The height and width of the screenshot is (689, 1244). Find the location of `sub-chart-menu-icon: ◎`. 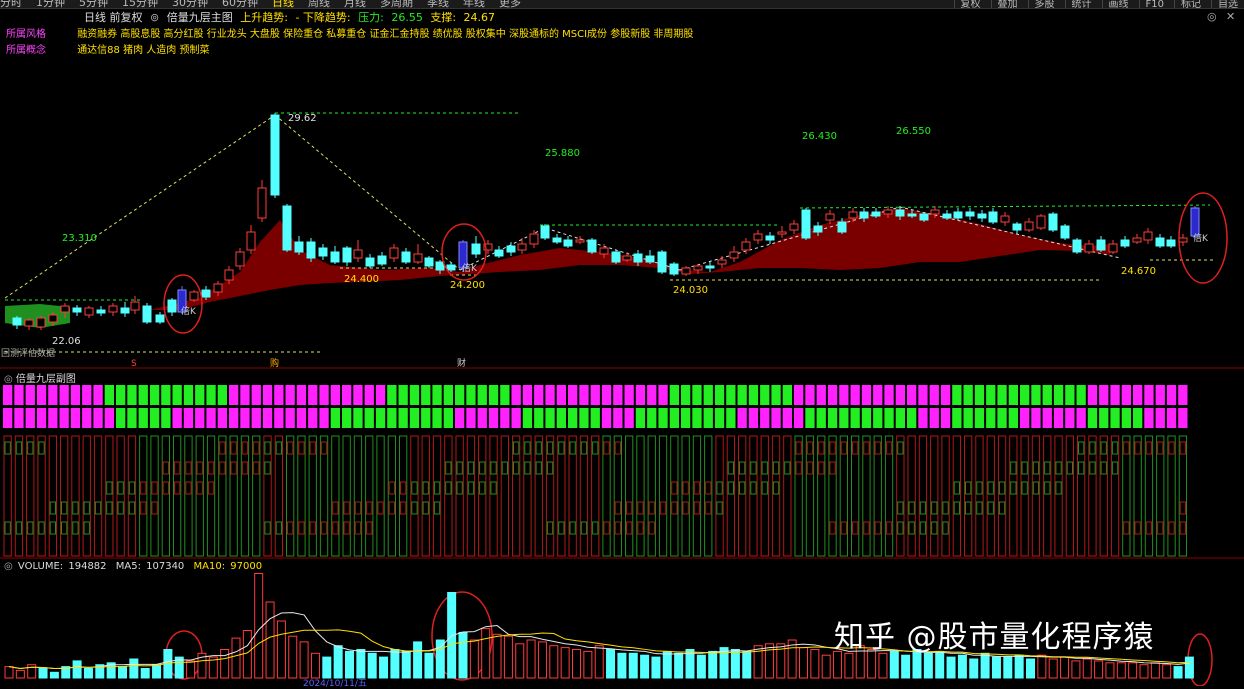

sub-chart-menu-icon: ◎ is located at coordinates (8, 379).